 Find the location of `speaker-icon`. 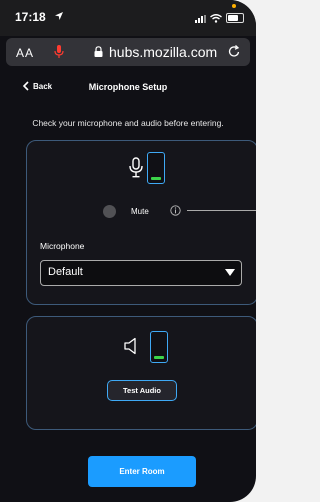

speaker-icon is located at coordinates (130, 346).